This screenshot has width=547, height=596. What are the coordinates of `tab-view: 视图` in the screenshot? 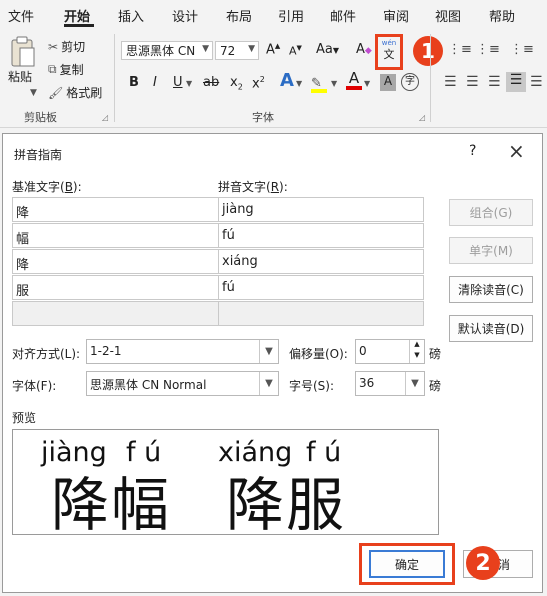 It's located at (448, 15).